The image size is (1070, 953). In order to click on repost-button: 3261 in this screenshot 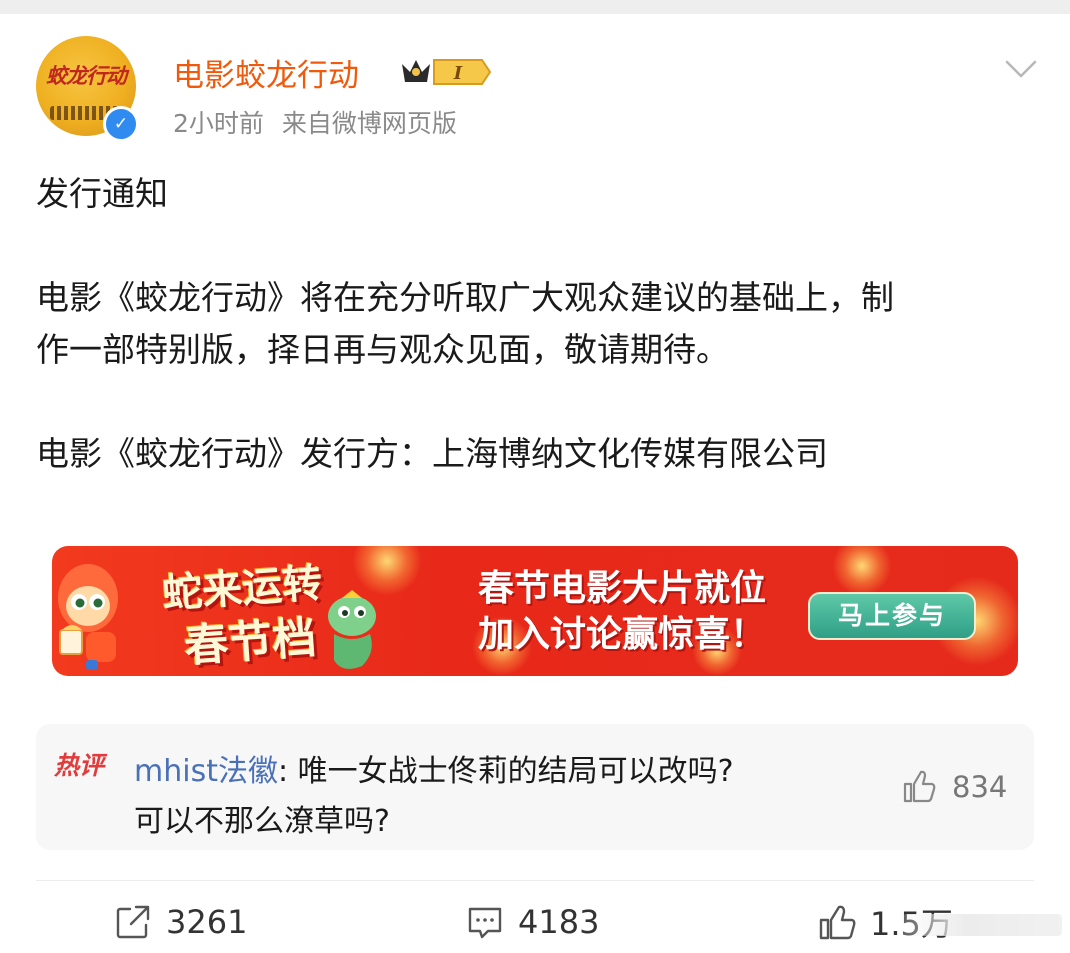, I will do `click(180, 922)`.